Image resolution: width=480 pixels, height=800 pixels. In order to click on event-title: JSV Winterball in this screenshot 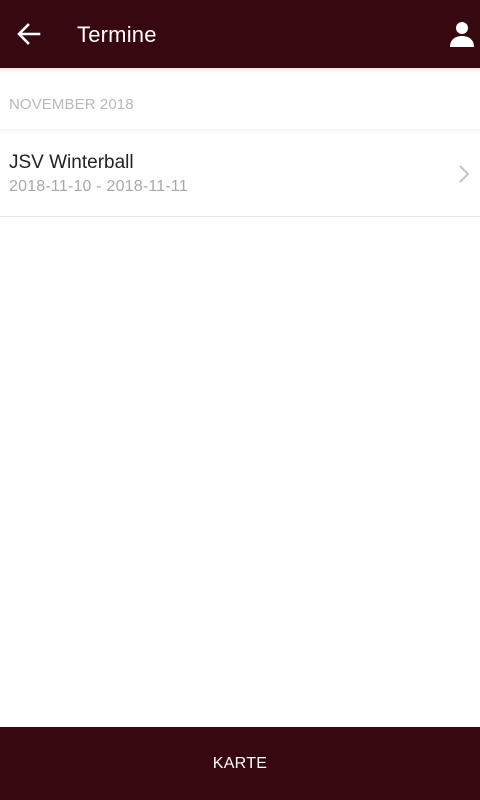, I will do `click(71, 162)`.